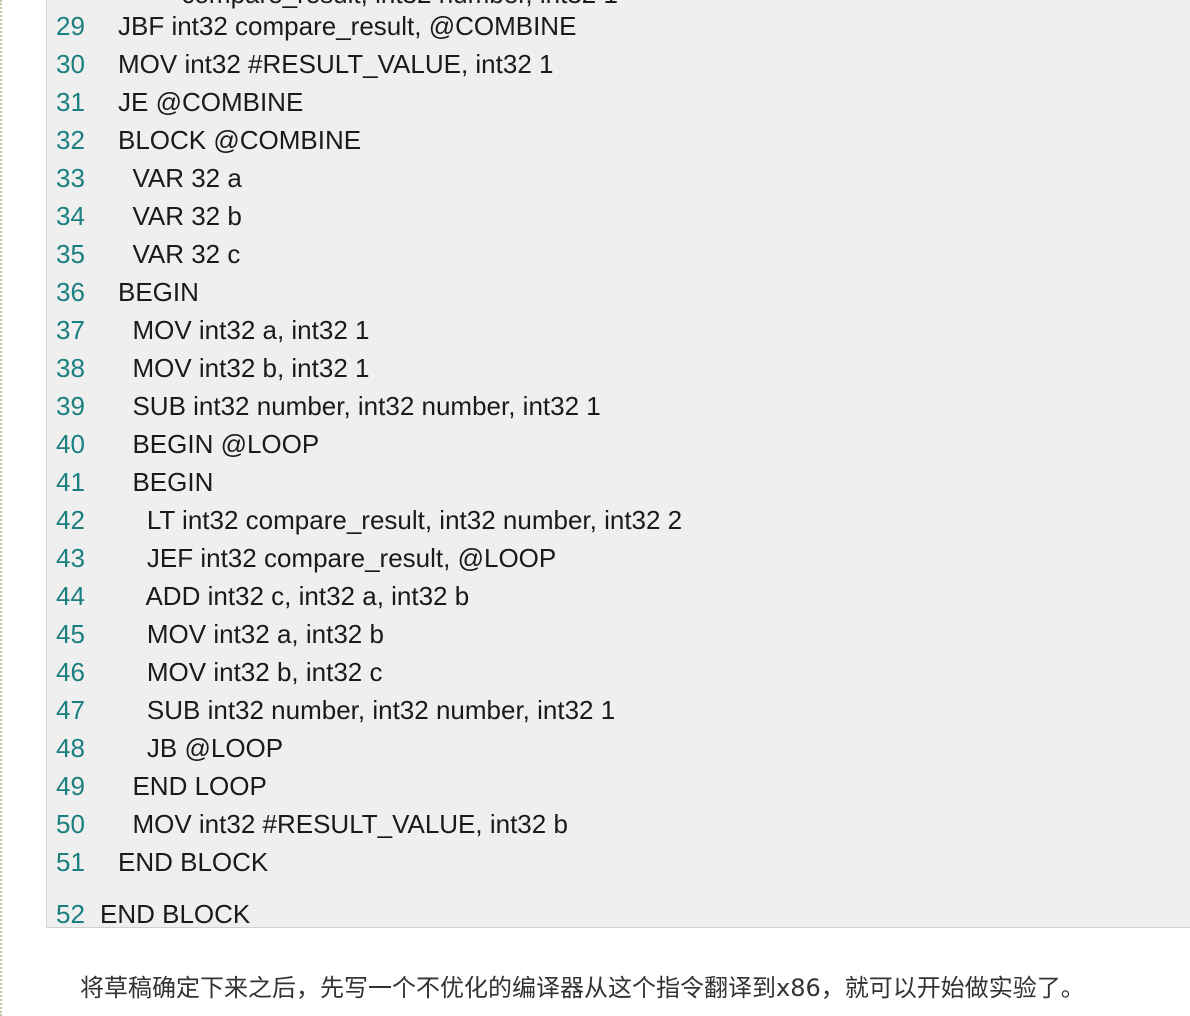 This screenshot has height=1016, width=1190. What do you see at coordinates (179, 254) in the screenshot?
I see `line-text: VAR 32 c` at bounding box center [179, 254].